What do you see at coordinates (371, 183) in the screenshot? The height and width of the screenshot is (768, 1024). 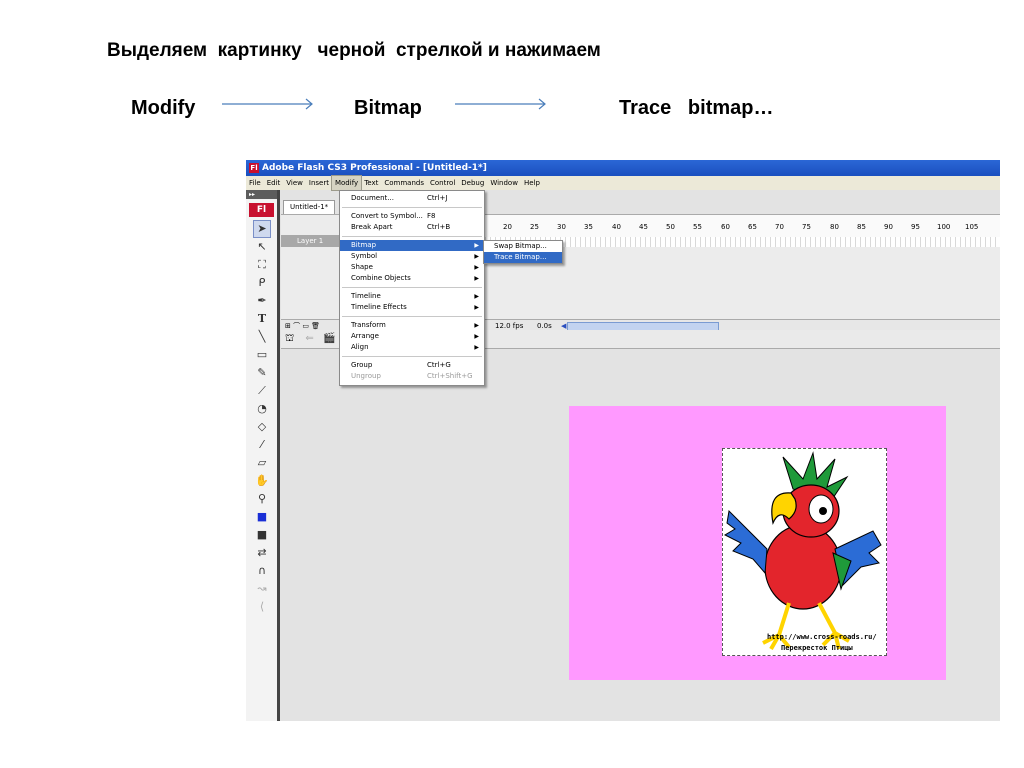 I see `menu-text: Text` at bounding box center [371, 183].